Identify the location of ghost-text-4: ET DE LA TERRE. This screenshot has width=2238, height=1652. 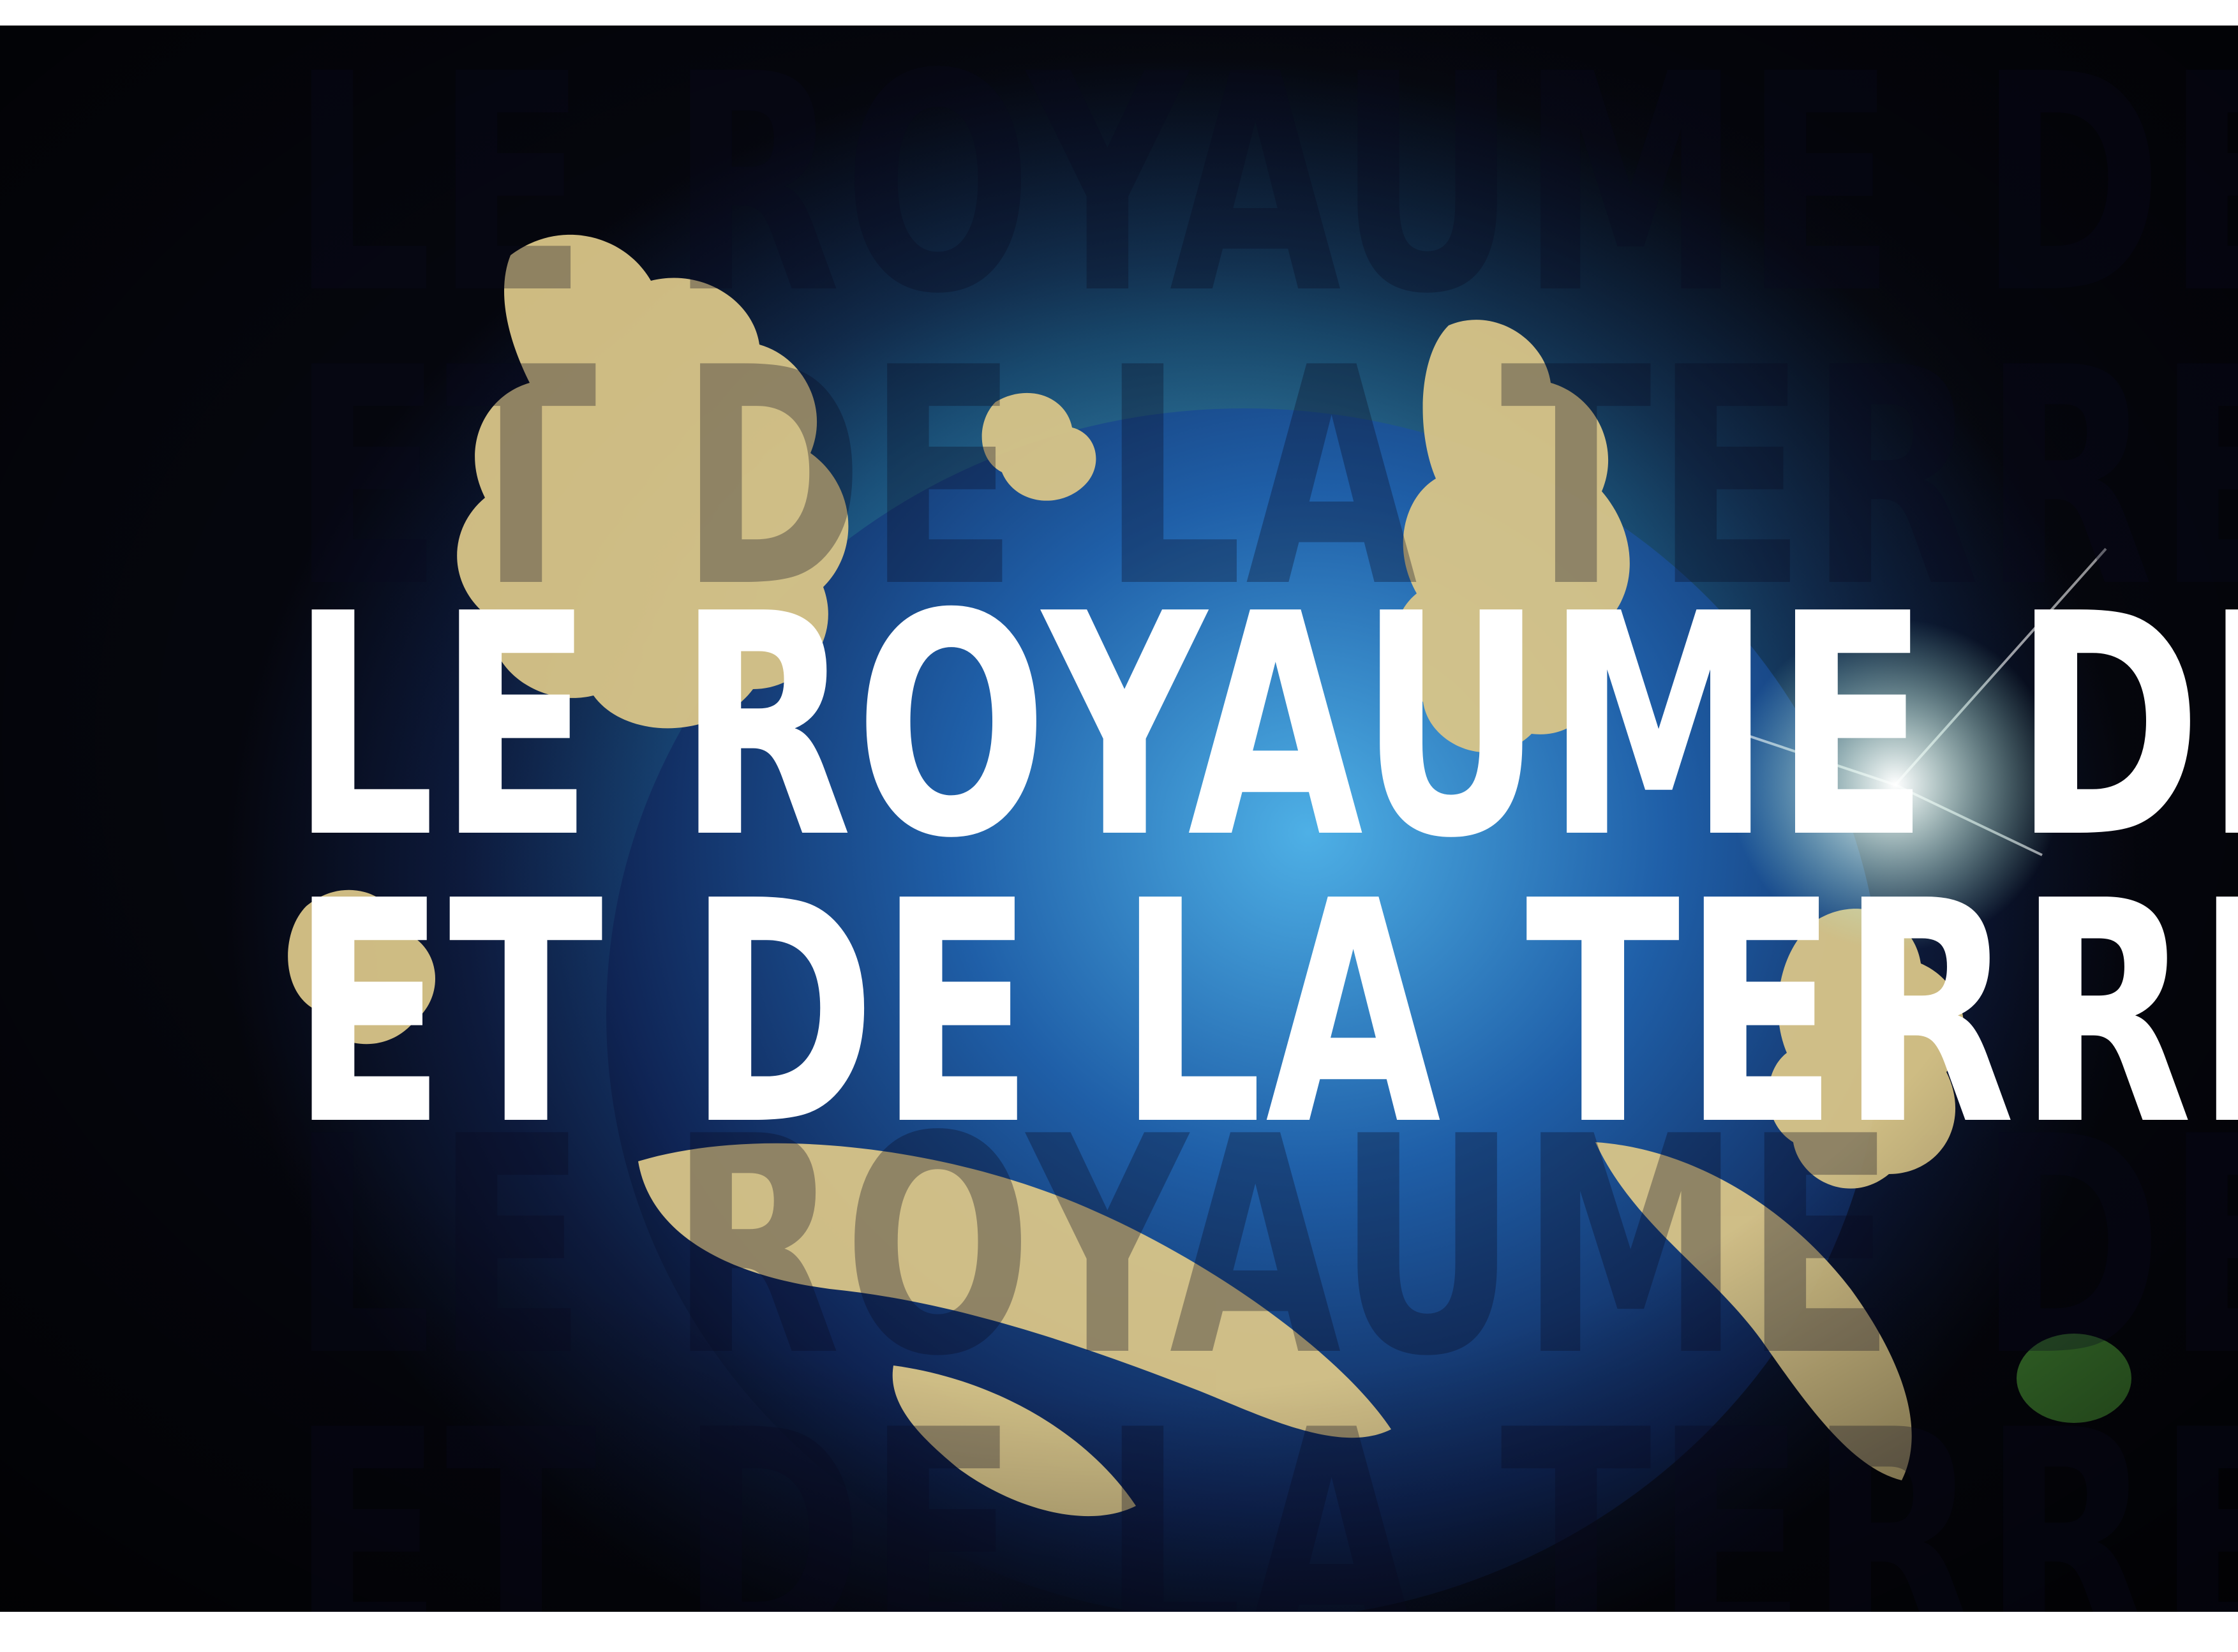
(1264, 1489).